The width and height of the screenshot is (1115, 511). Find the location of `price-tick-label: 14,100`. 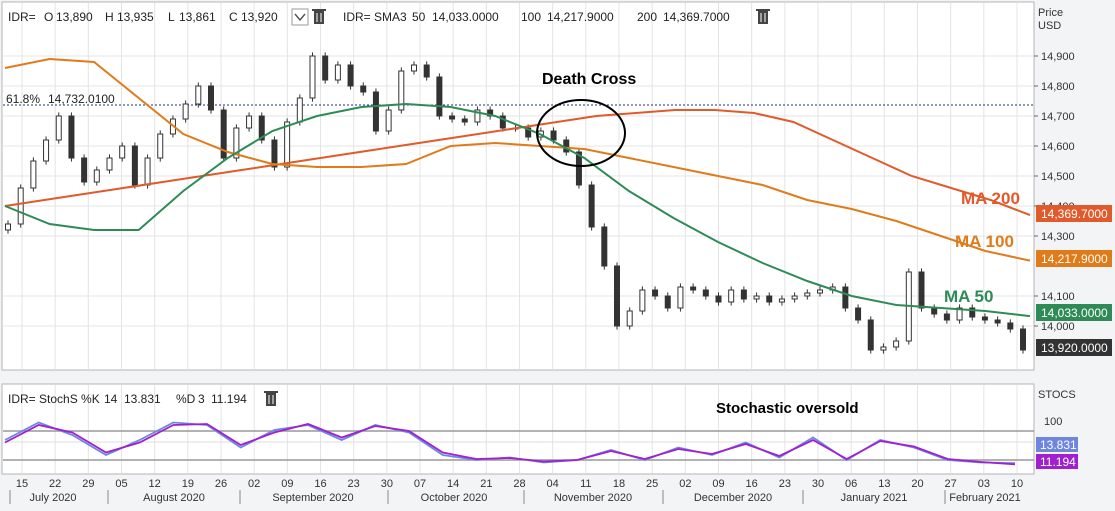

price-tick-label: 14,100 is located at coordinates (1058, 297).